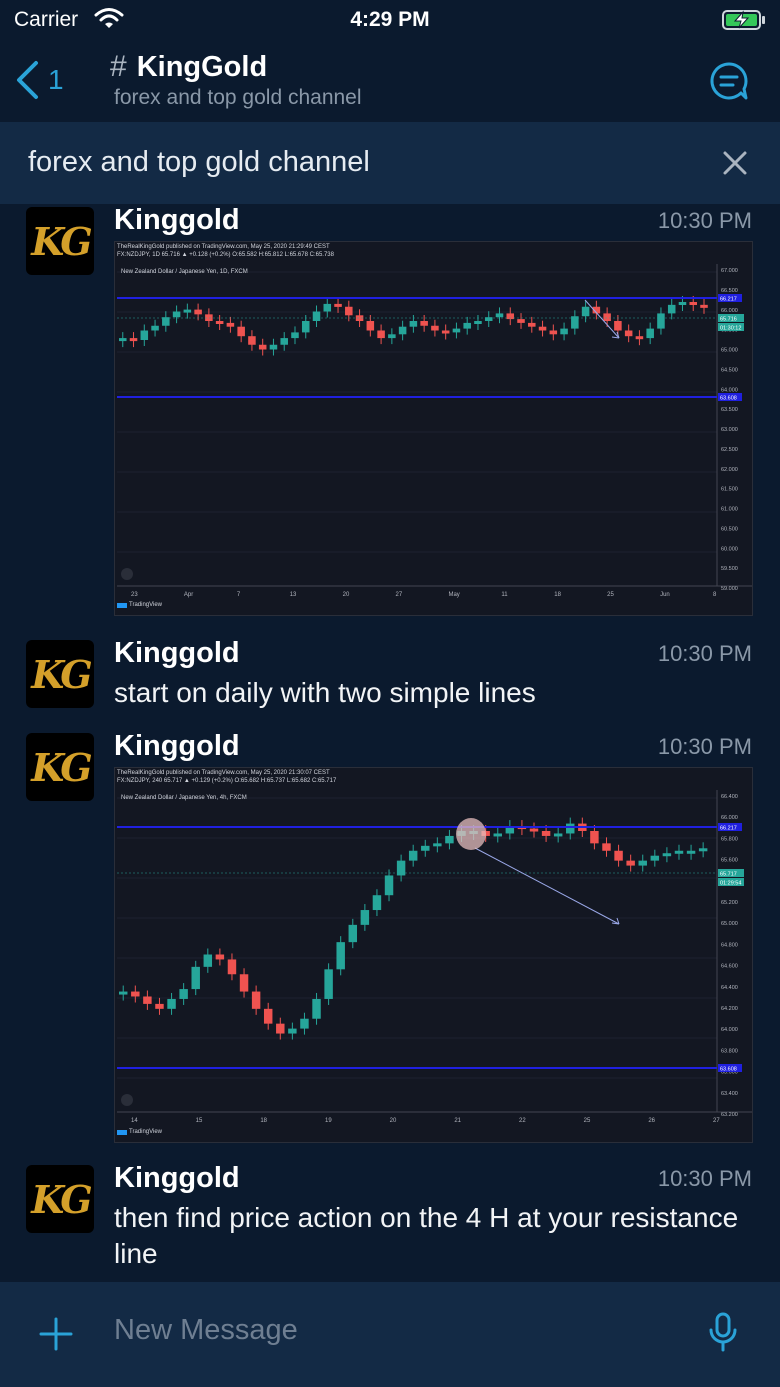 The image size is (780, 1387). I want to click on x-tick-label: 11, so click(504, 595).